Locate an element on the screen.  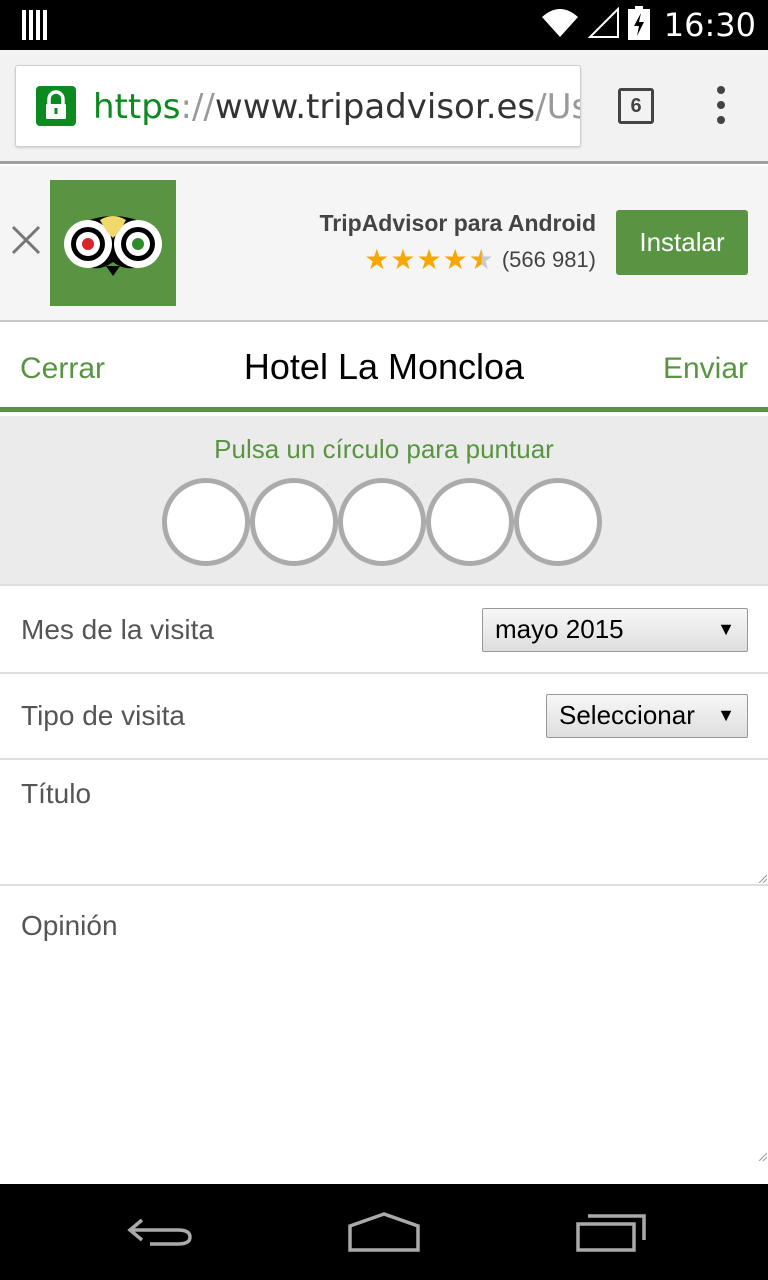
wifi-icon is located at coordinates (560, 25).